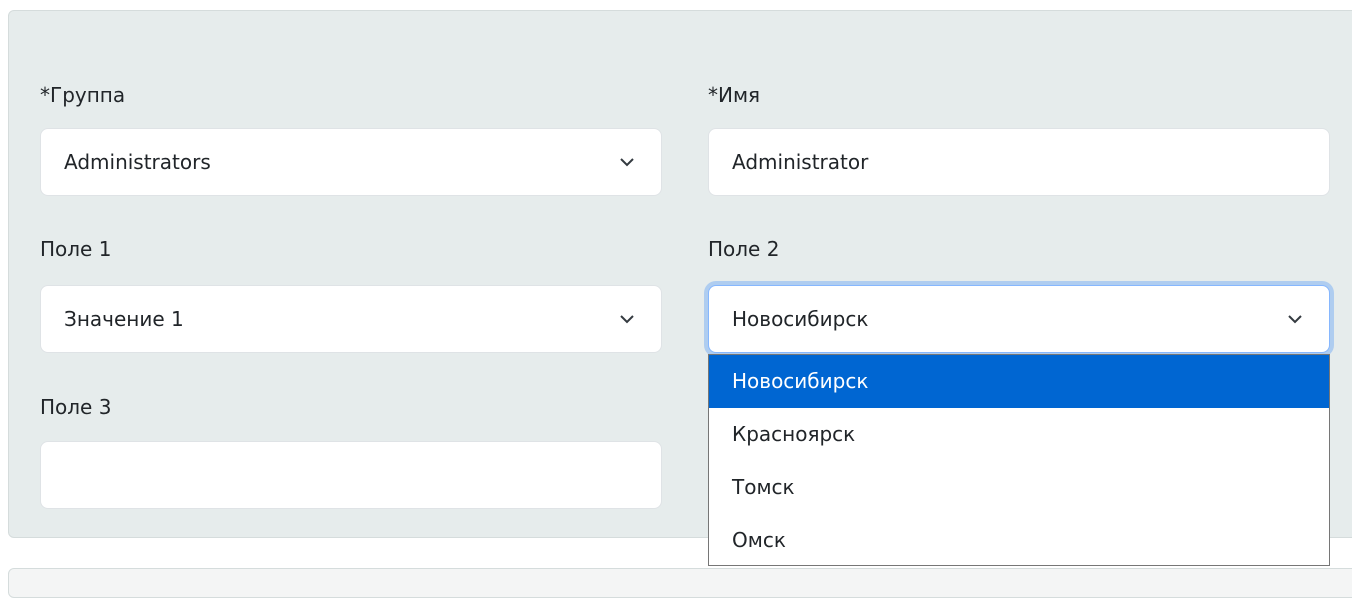 This screenshot has width=1352, height=598. Describe the element at coordinates (76, 249) in the screenshot. I see `field1-label: Поле 1` at that location.